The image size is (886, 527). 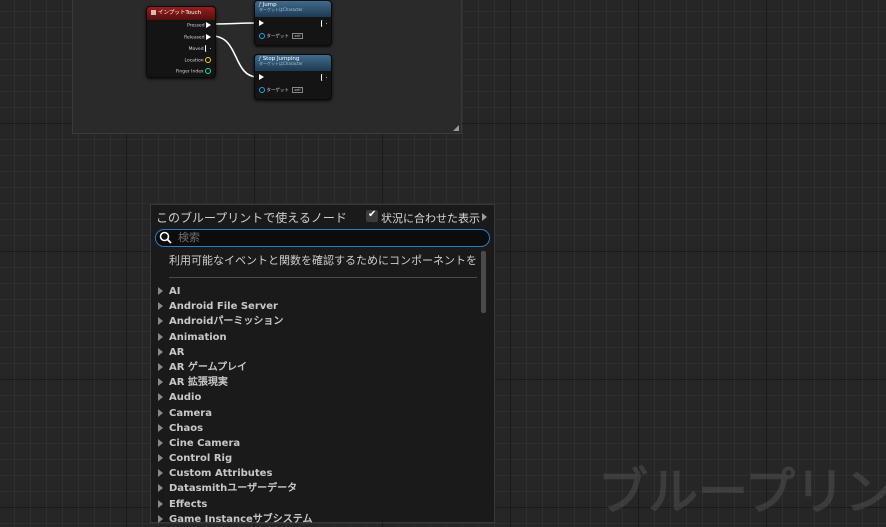 I want to click on input-touch-title: インプットTouch, so click(x=180, y=13).